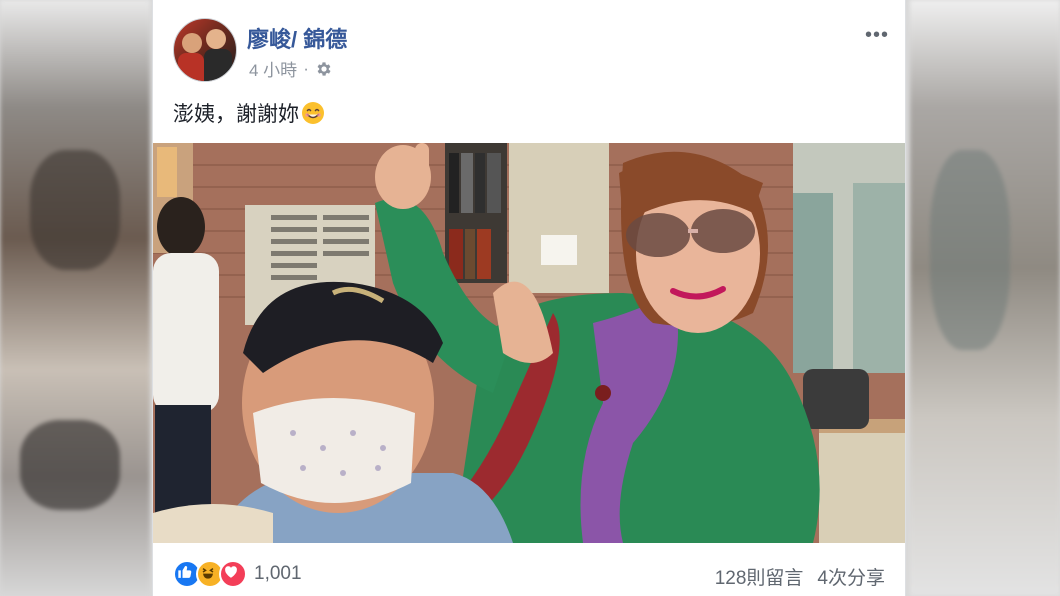 This screenshot has width=1060, height=596. What do you see at coordinates (851, 576) in the screenshot?
I see `shares-count-link: 4次分享` at bounding box center [851, 576].